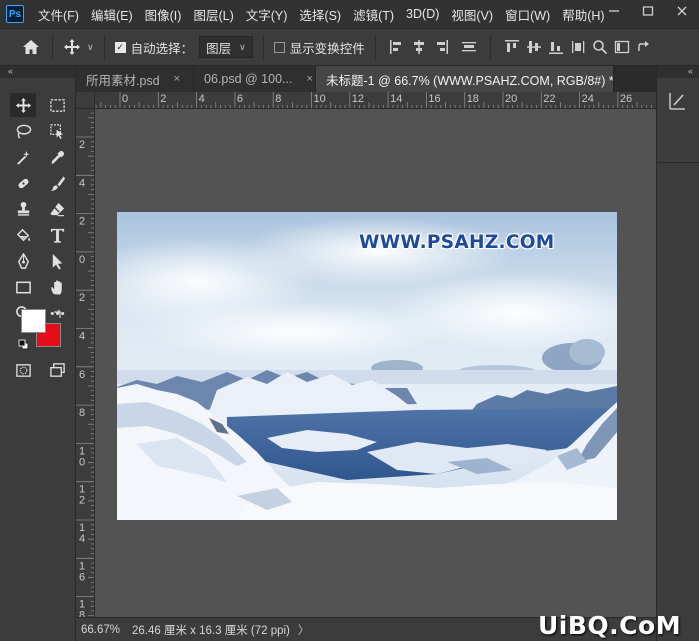 Image resolution: width=699 pixels, height=641 pixels. What do you see at coordinates (419, 47) in the screenshot?
I see `align-center-icon` at bounding box center [419, 47].